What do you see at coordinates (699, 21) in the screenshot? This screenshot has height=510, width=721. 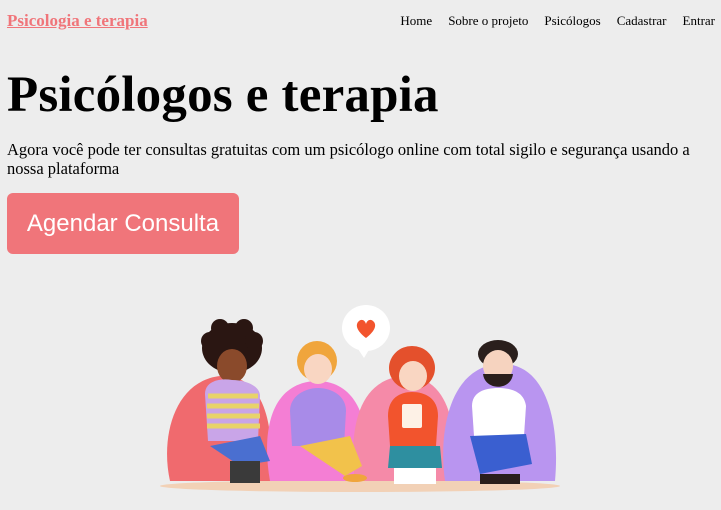 I see `nav-login: Entrar` at bounding box center [699, 21].